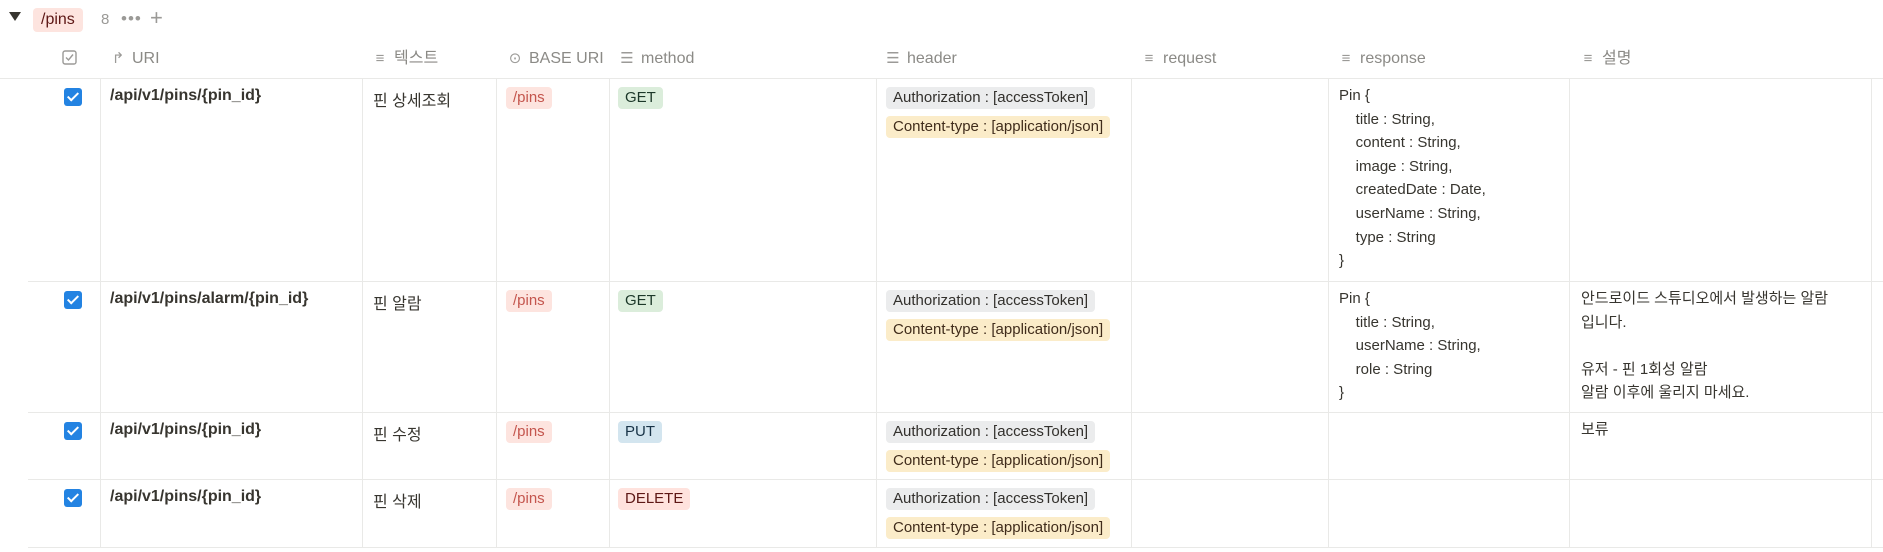  I want to click on method-tag: PUT, so click(640, 432).